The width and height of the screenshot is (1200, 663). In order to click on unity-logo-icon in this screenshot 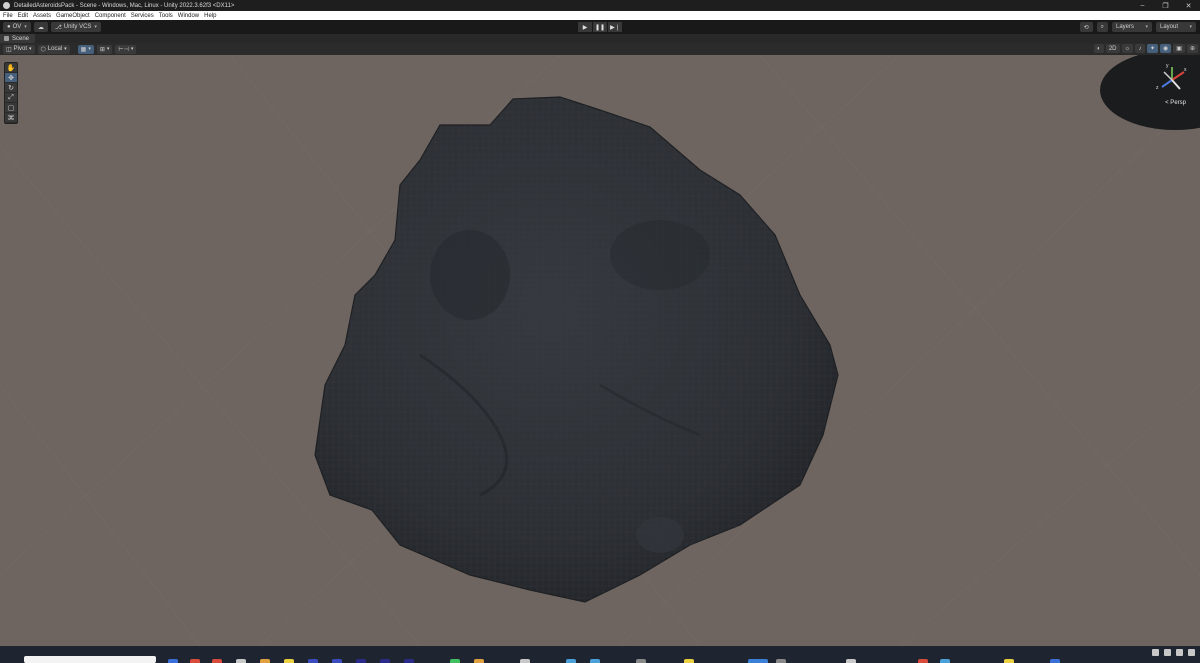, I will do `click(6, 5)`.